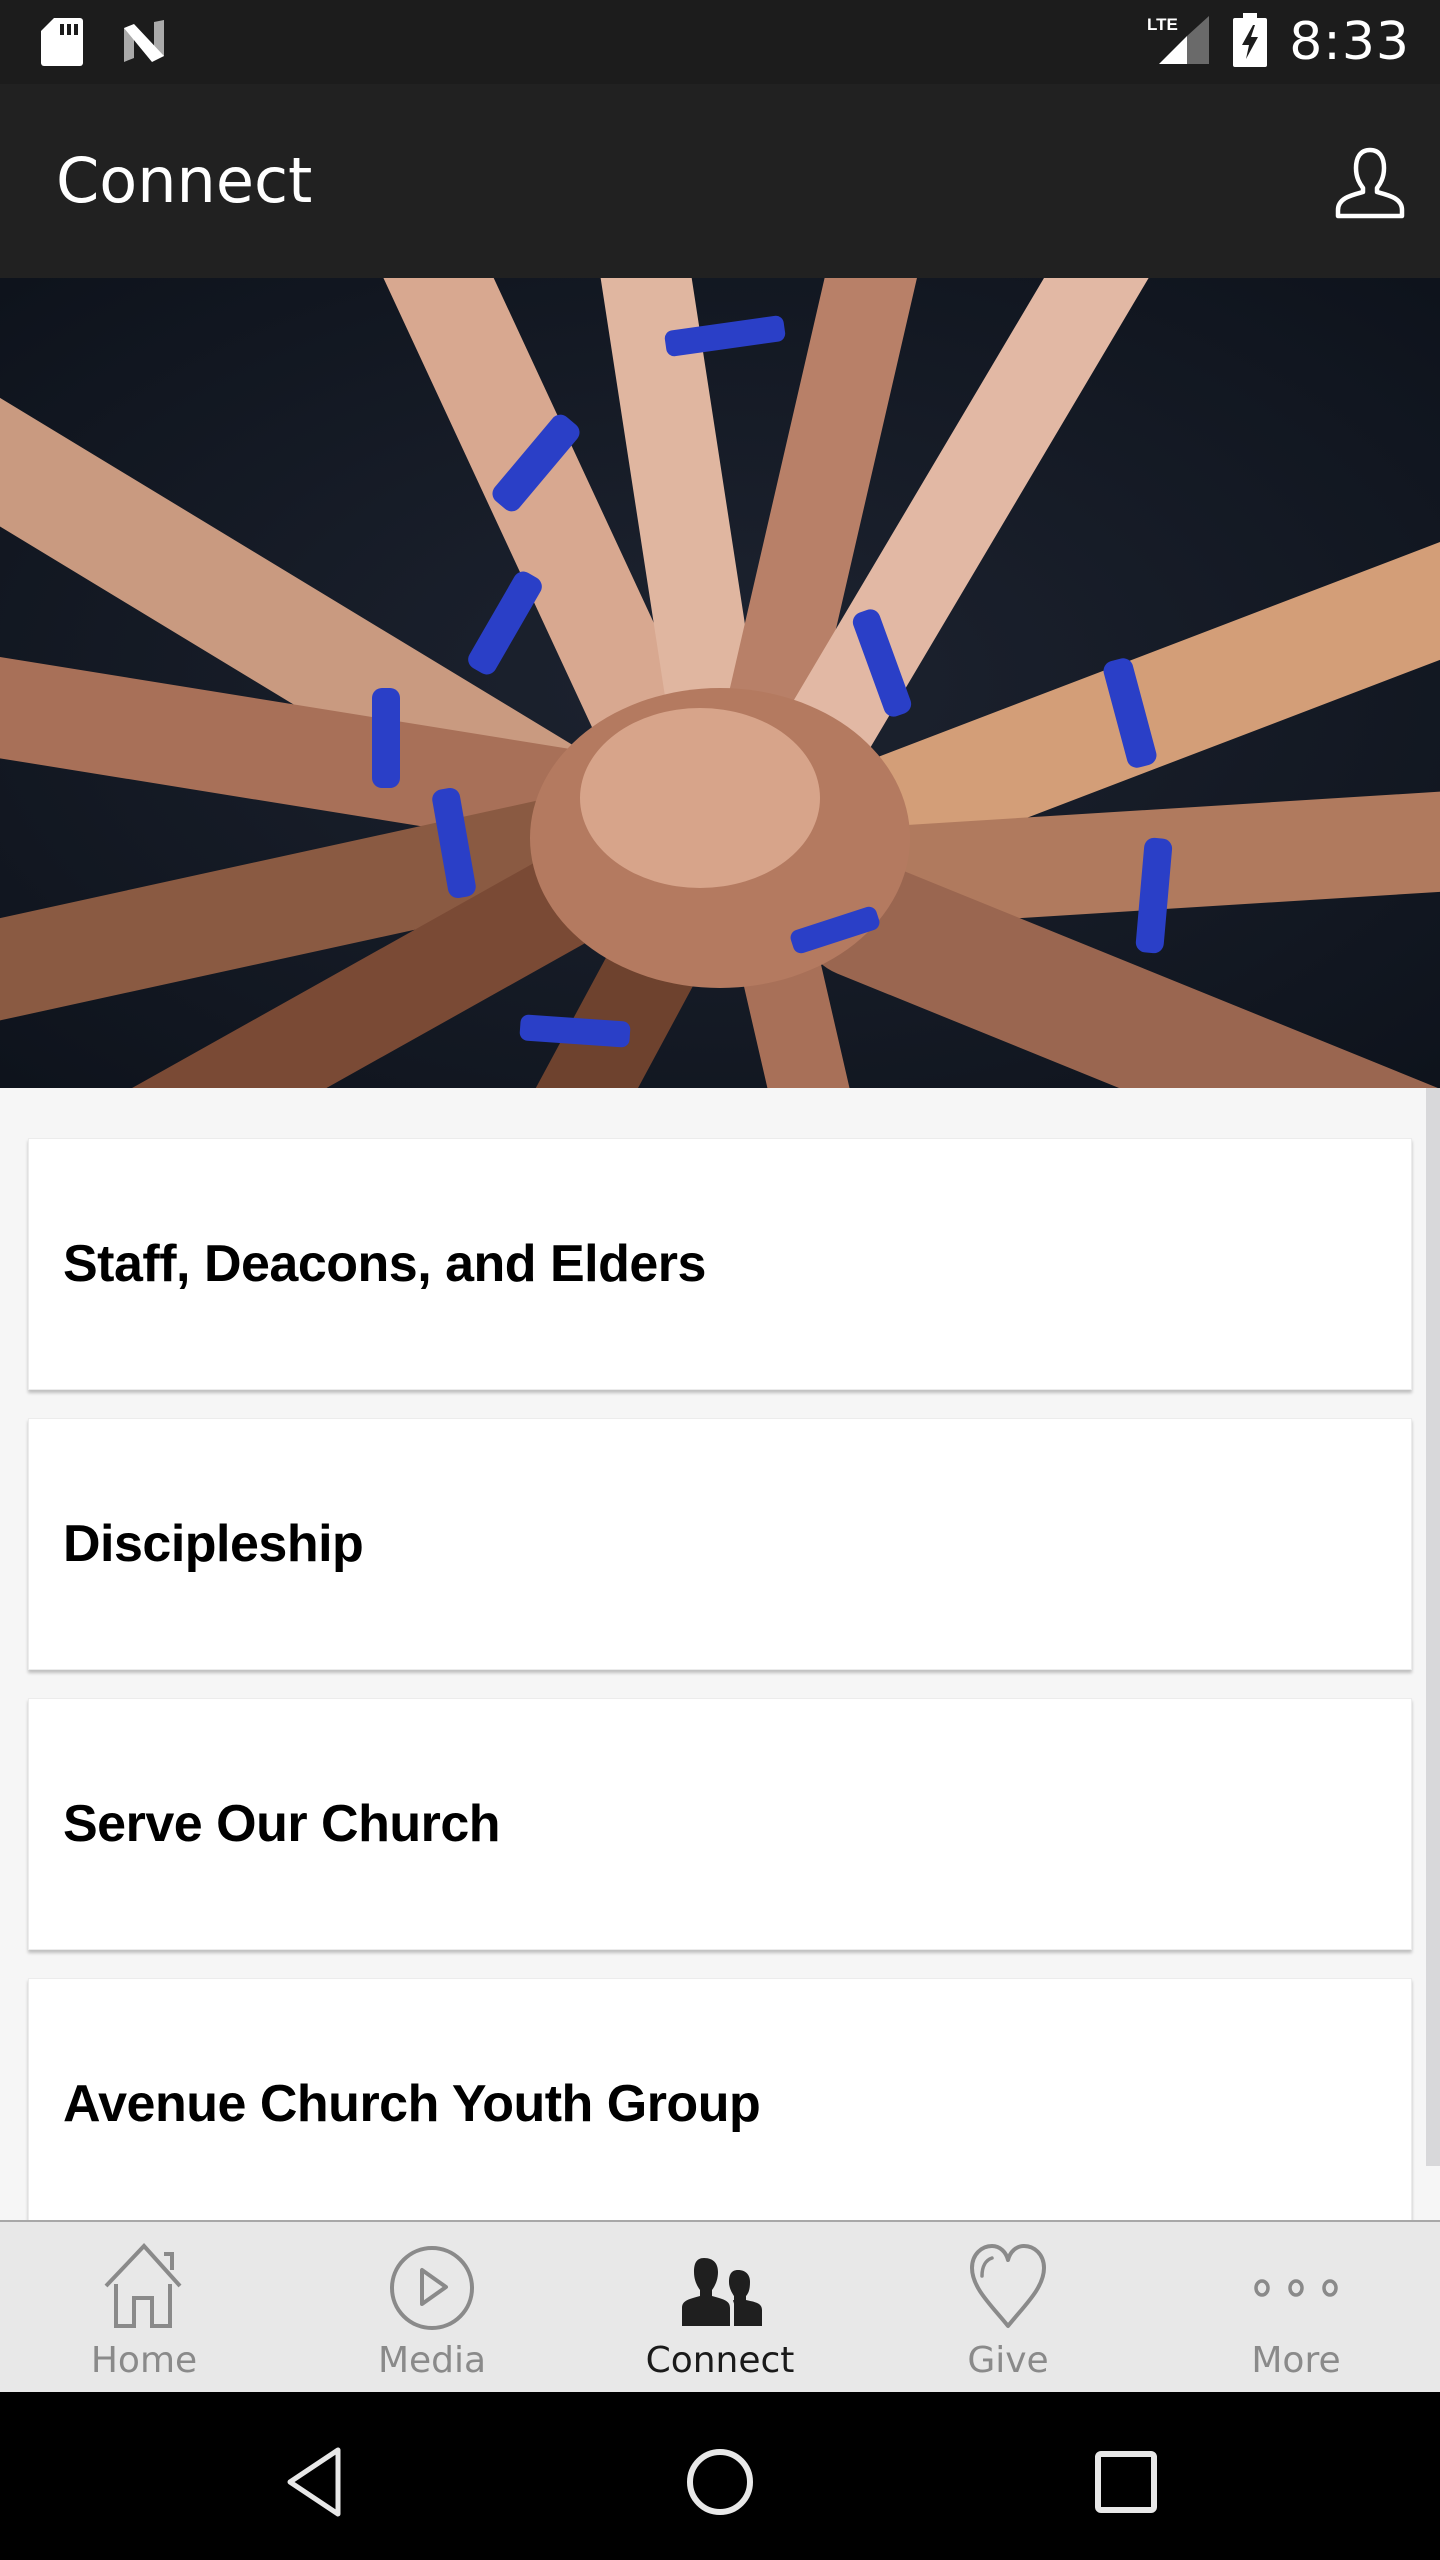  I want to click on system-navigation-bar, so click(720, 2476).